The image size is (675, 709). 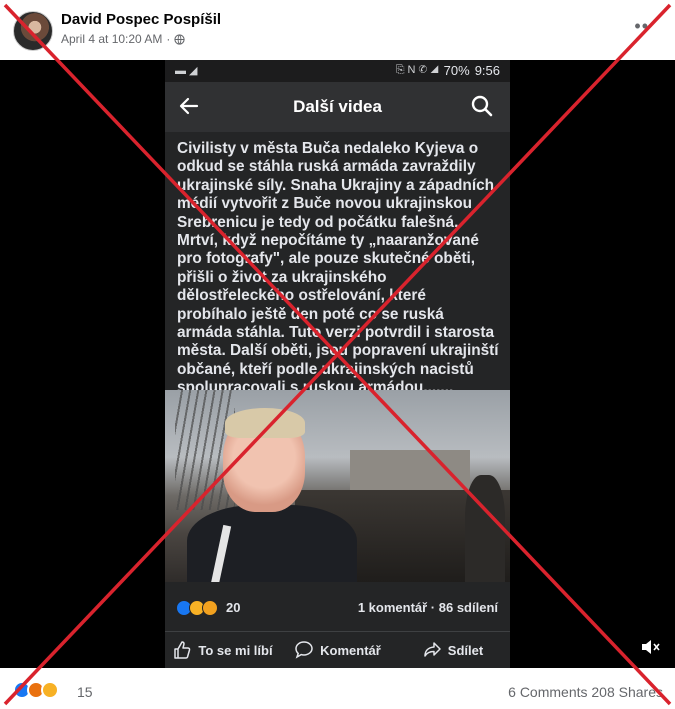 What do you see at coordinates (210, 608) in the screenshot?
I see `wow-reaction-icon` at bounding box center [210, 608].